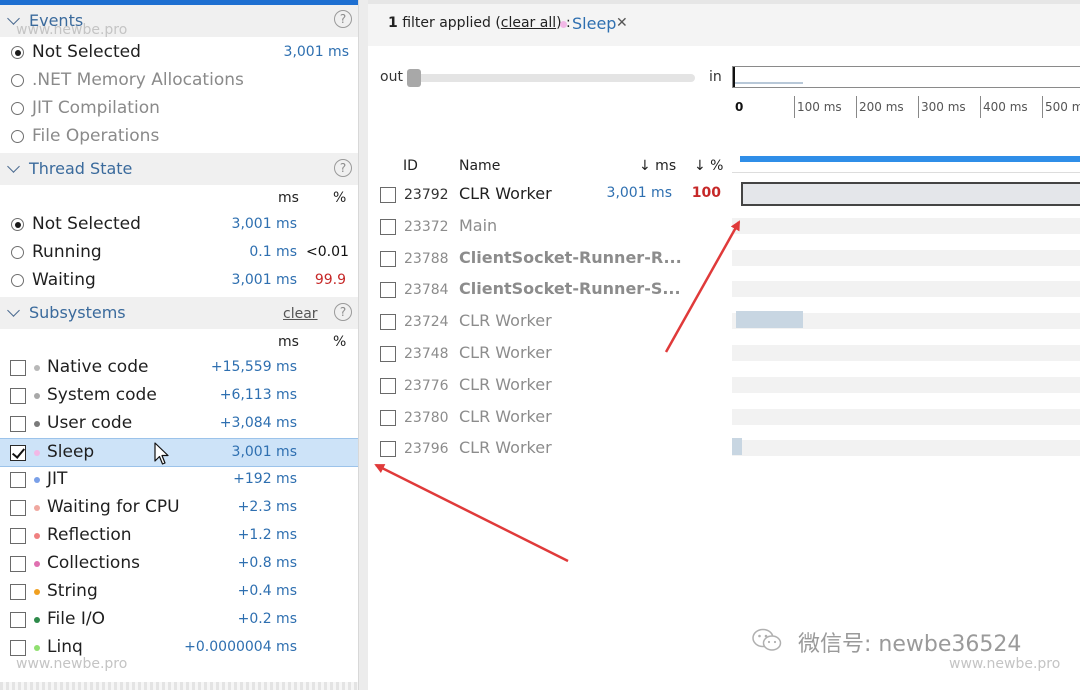 This screenshot has width=1080, height=690. Describe the element at coordinates (910, 194) in the screenshot. I see `selected-thread-timeline-bar` at that location.